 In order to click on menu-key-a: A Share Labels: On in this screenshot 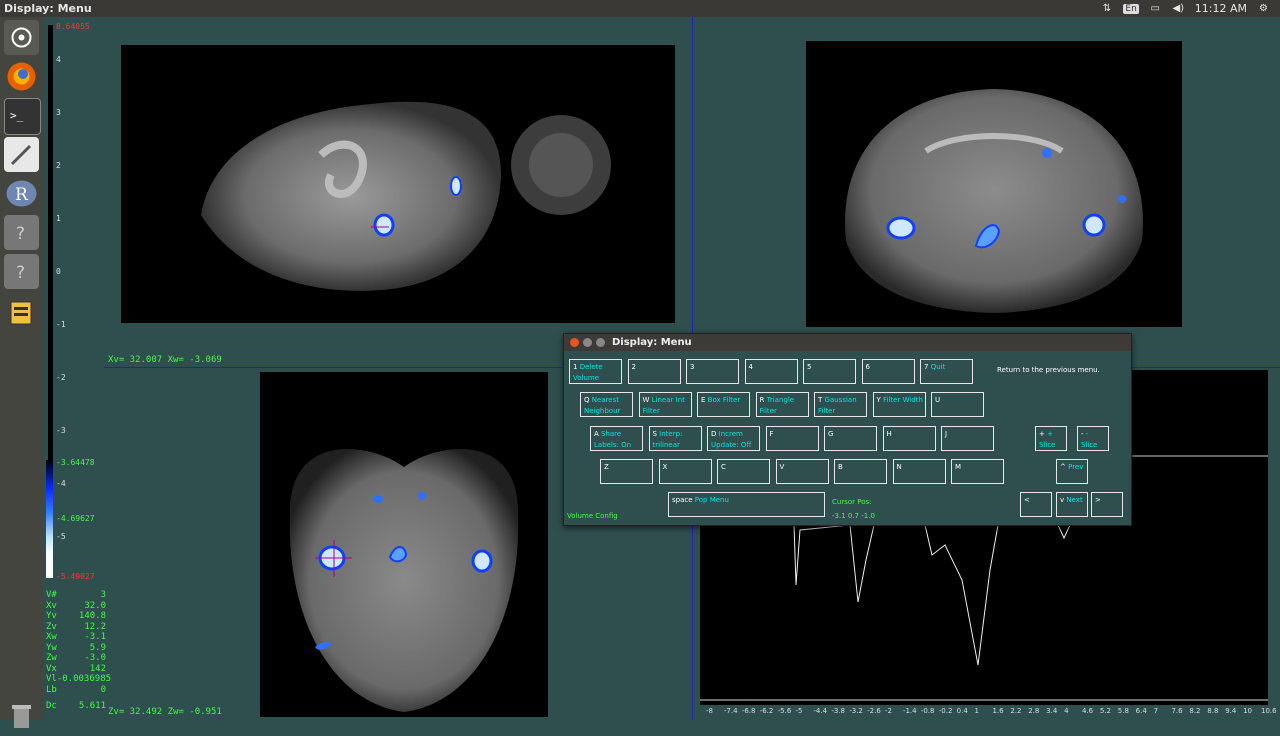, I will do `click(616, 438)`.